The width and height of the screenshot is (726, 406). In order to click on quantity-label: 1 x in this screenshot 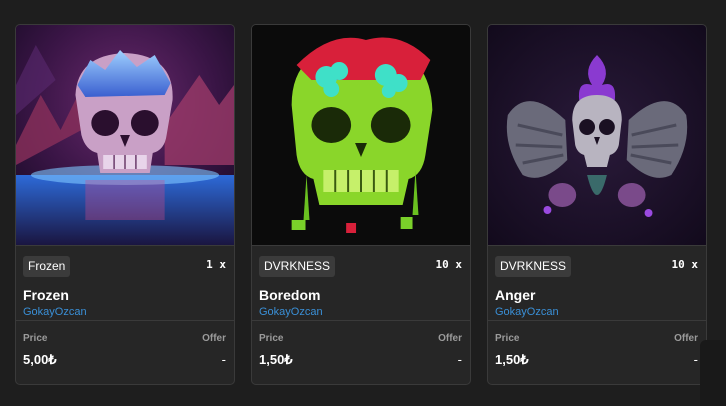, I will do `click(216, 264)`.